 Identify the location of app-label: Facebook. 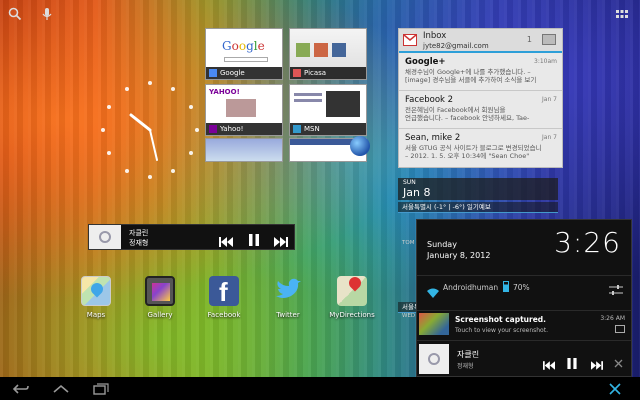
(224, 315).